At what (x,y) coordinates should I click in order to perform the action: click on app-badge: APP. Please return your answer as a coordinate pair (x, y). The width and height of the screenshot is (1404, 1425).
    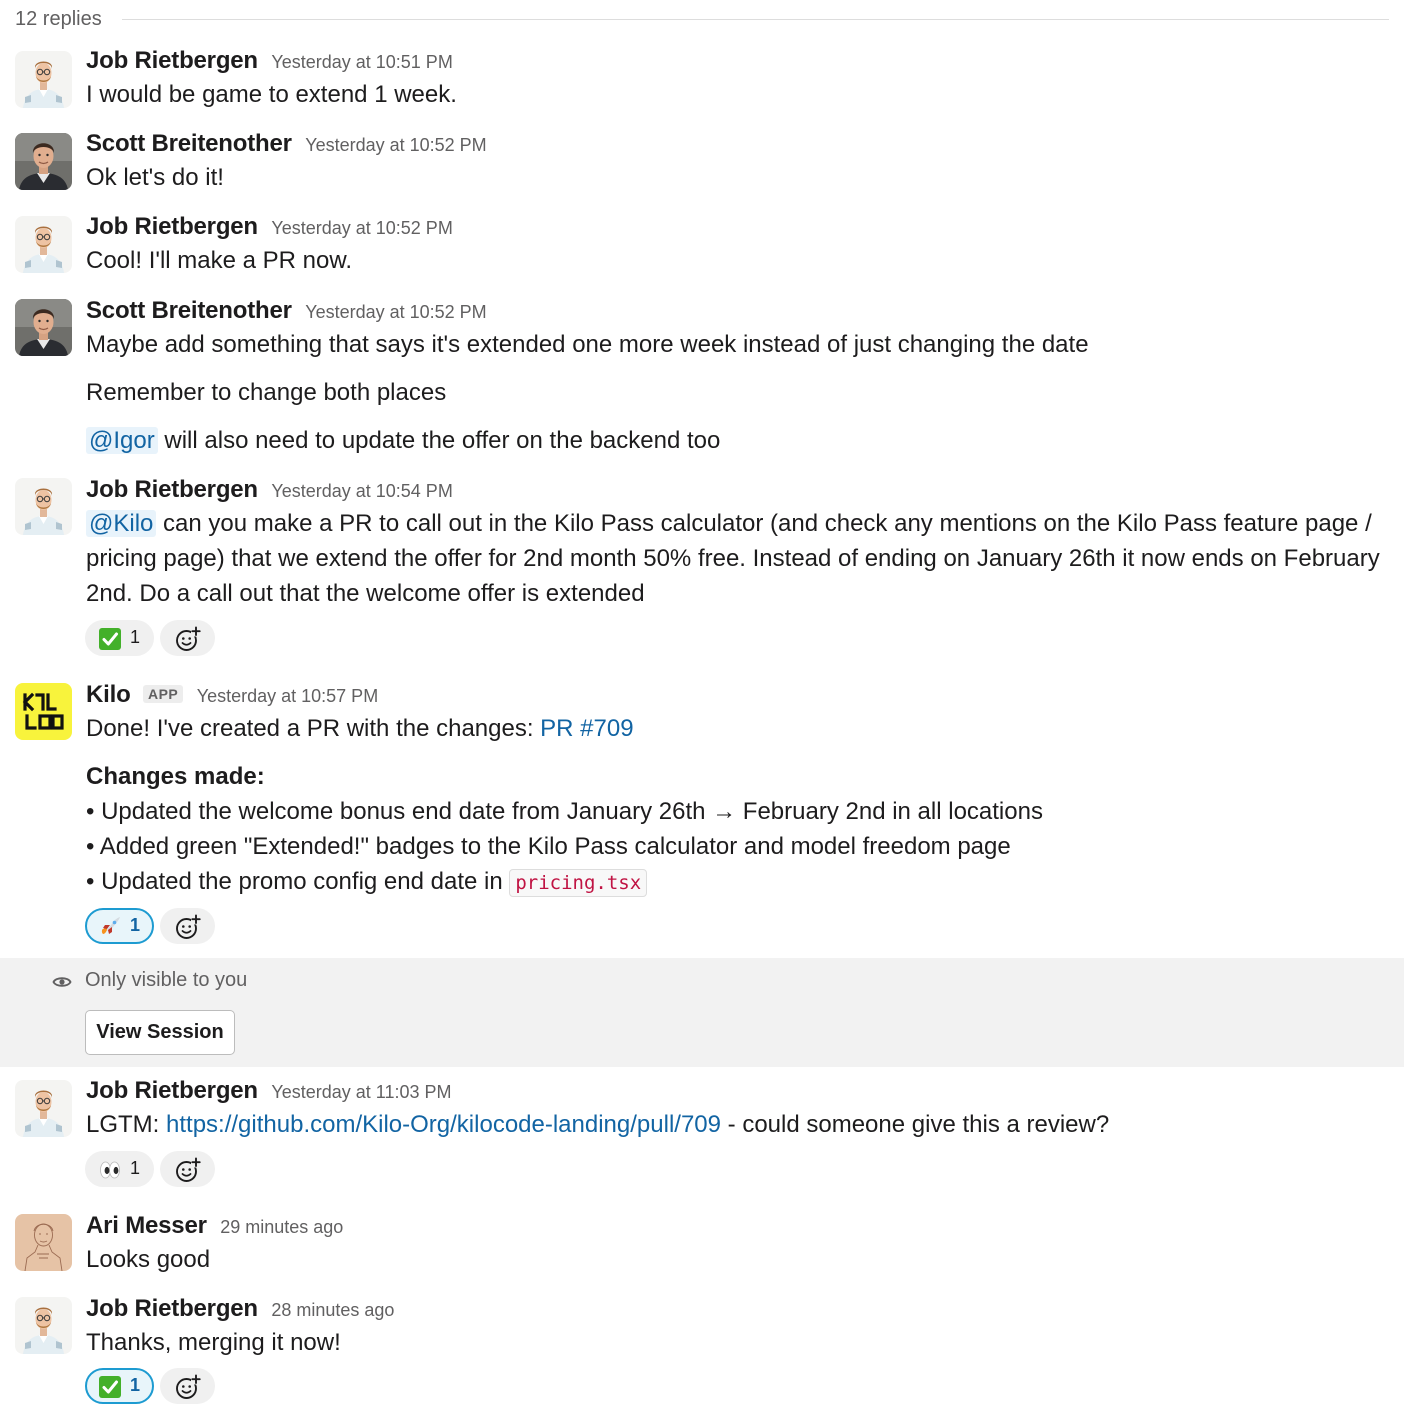
    Looking at the image, I should click on (163, 694).